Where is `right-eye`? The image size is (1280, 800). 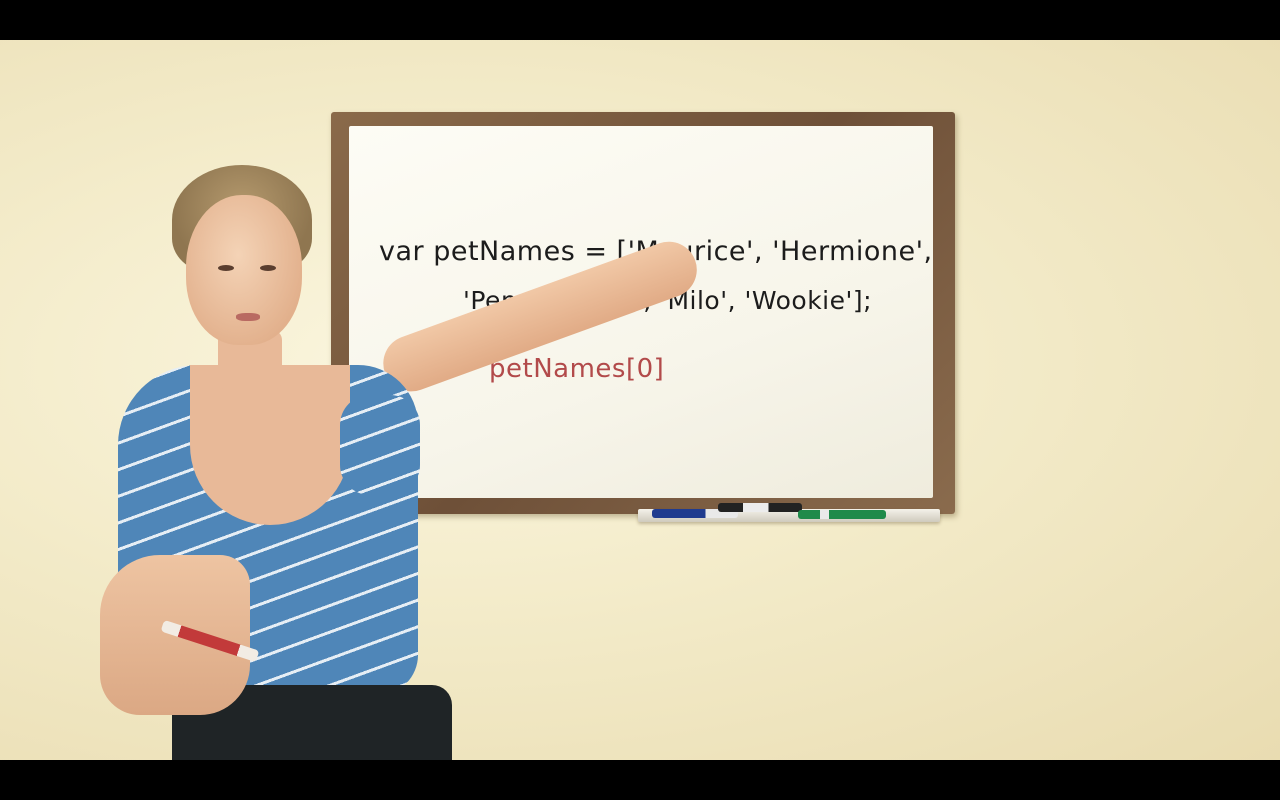
right-eye is located at coordinates (268, 268).